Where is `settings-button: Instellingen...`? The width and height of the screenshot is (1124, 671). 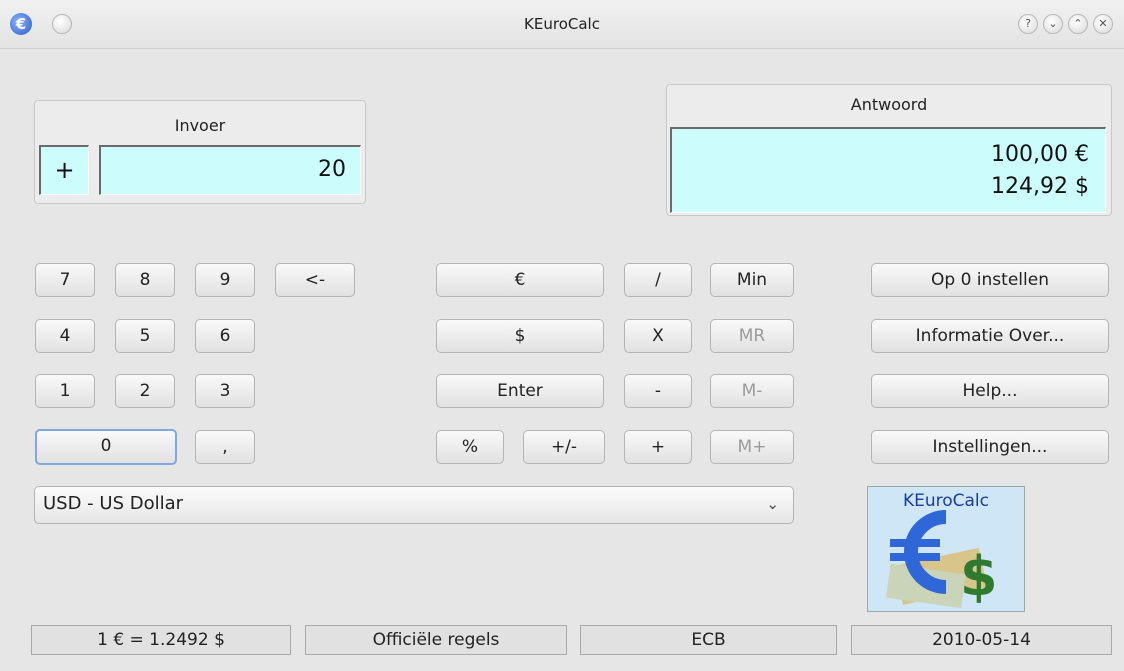 settings-button: Instellingen... is located at coordinates (990, 447).